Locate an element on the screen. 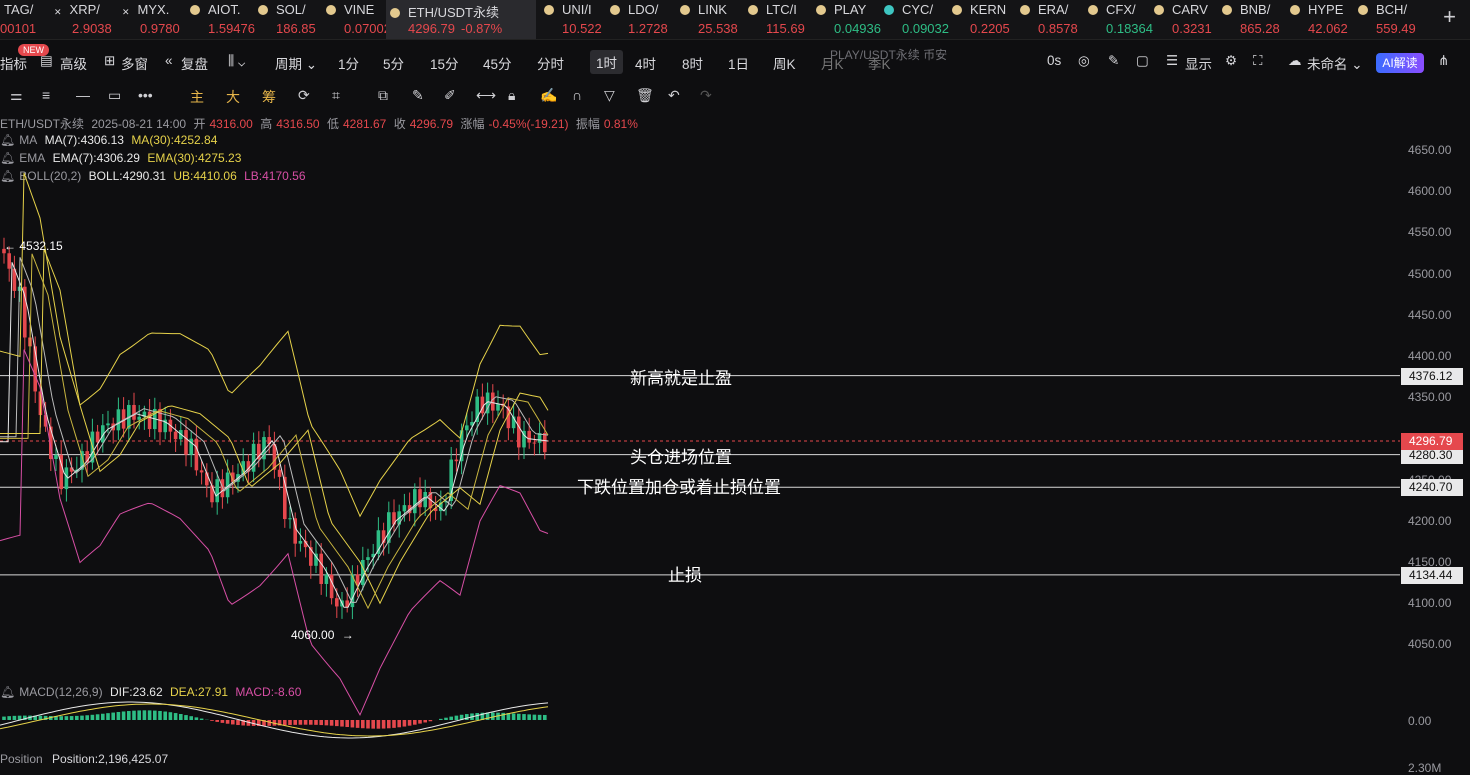 The image size is (1470, 775). bell-icon: 🔔︎ is located at coordinates (7, 692).